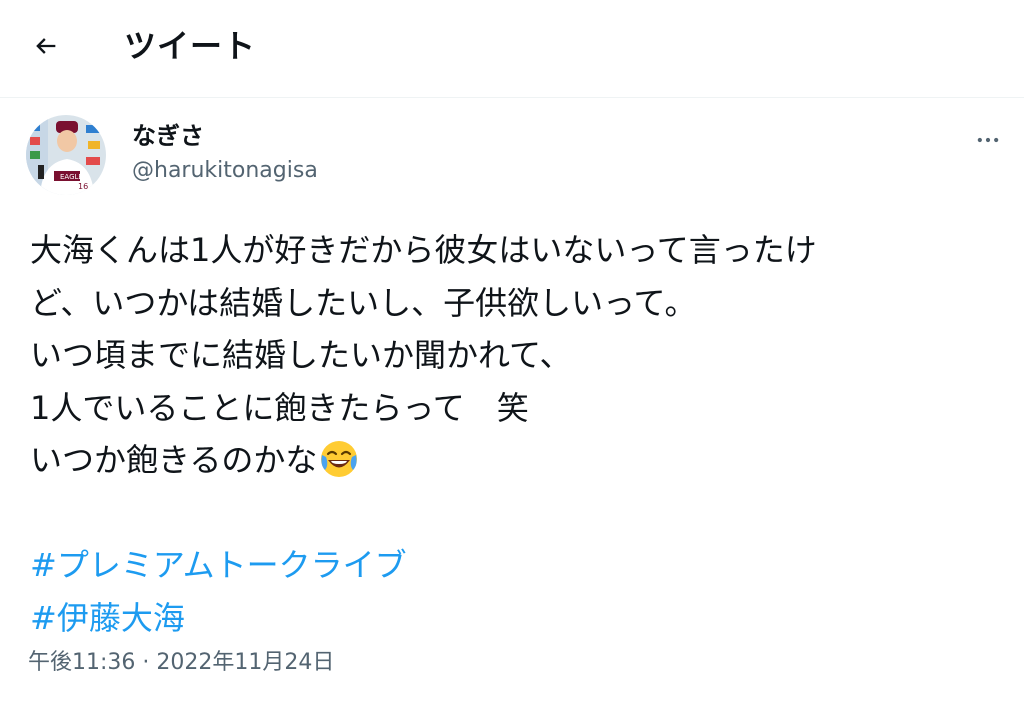  I want to click on page-title: ツイート, so click(190, 46).